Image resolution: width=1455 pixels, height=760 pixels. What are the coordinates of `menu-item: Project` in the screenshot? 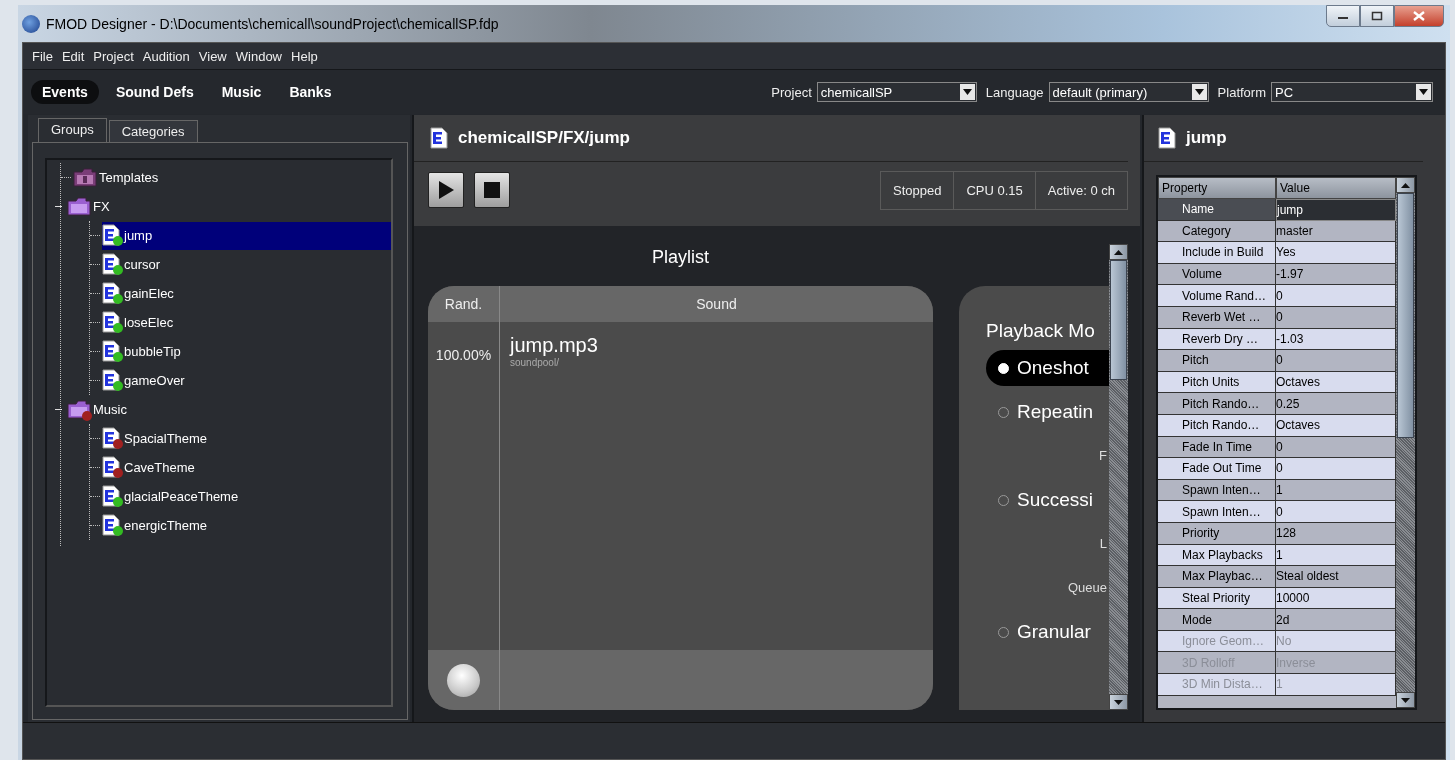 It's located at (113, 56).